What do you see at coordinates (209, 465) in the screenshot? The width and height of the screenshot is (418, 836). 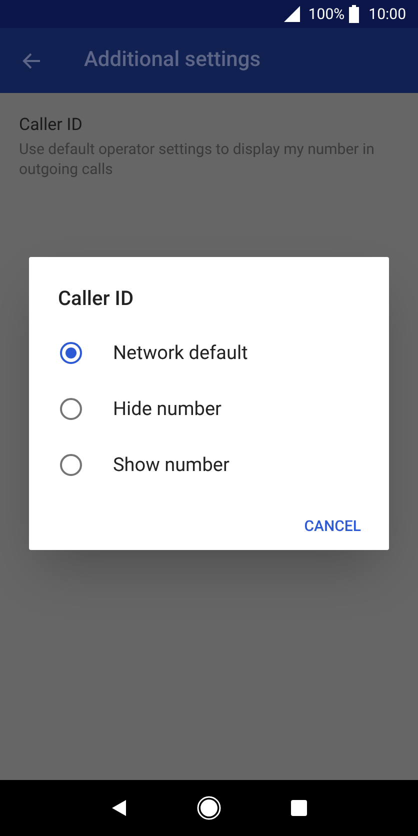 I see `radio-option: Show number` at bounding box center [209, 465].